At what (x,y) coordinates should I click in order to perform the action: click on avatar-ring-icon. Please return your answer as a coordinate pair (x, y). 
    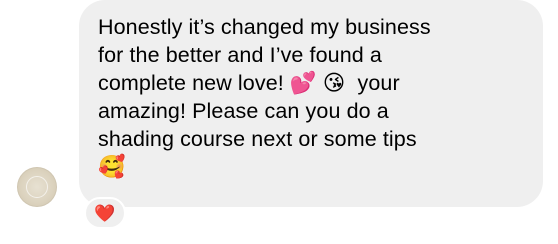
    Looking at the image, I should click on (37, 187).